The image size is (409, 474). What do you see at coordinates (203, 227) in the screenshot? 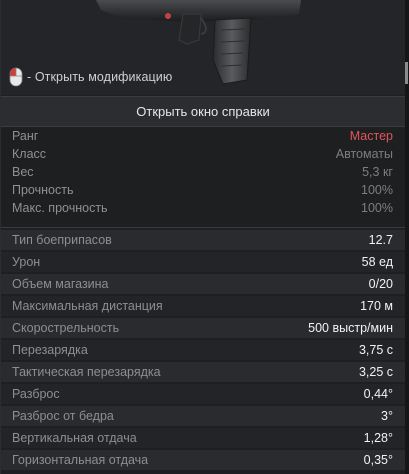
I see `section-divider` at bounding box center [203, 227].